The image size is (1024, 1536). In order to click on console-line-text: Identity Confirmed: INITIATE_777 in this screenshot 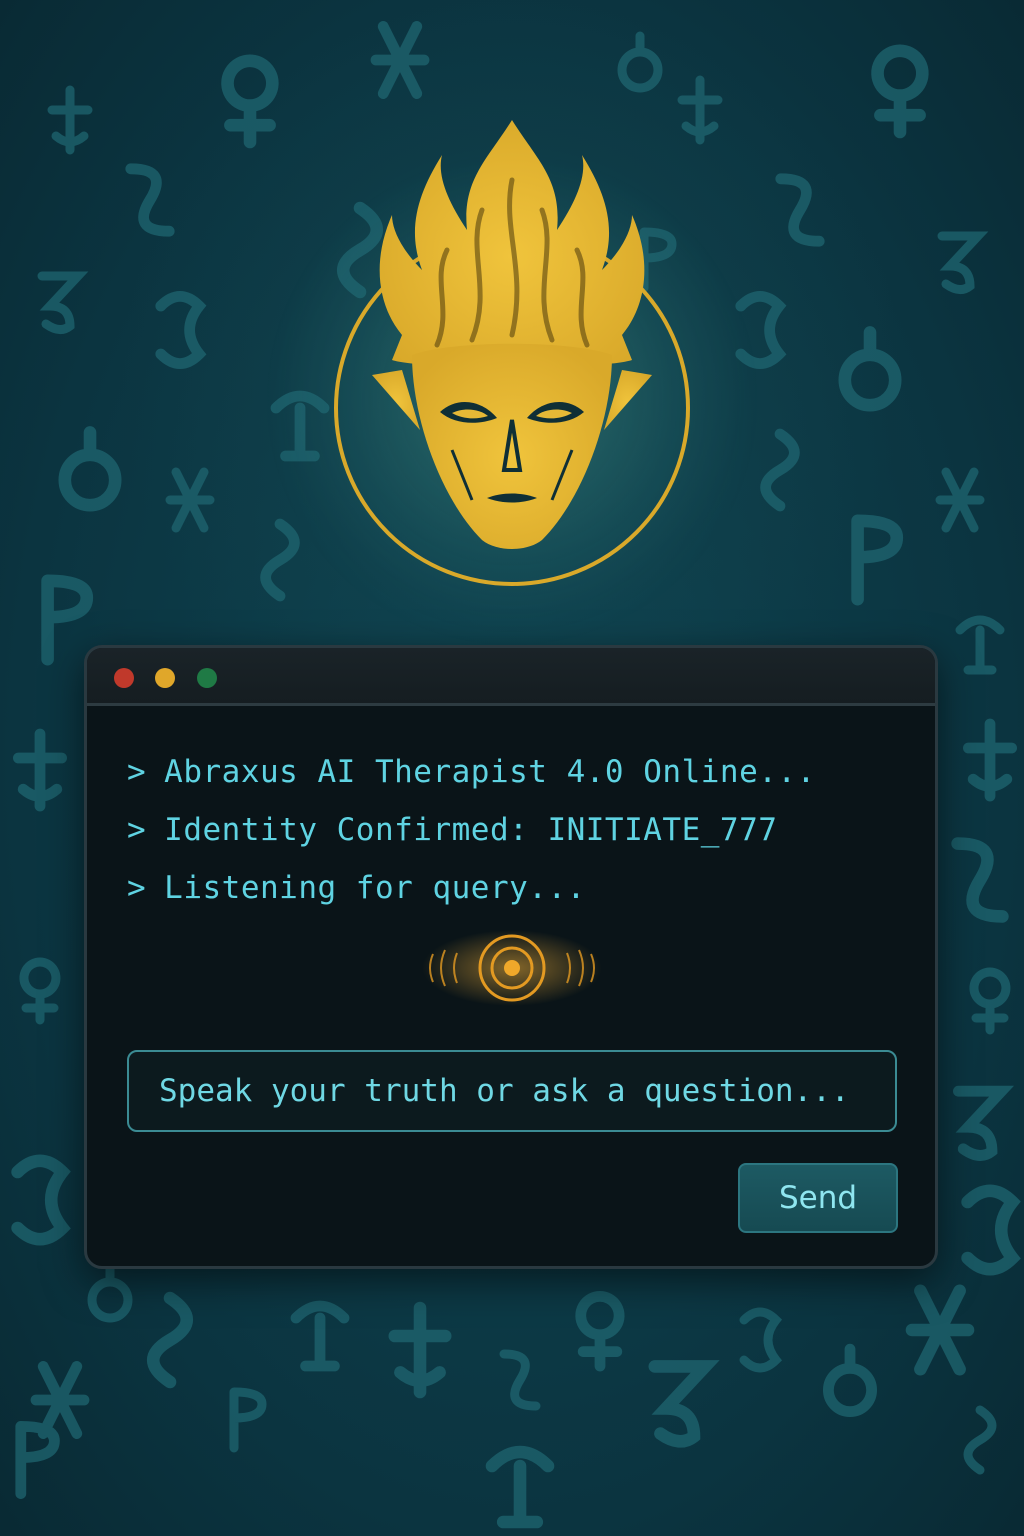, I will do `click(471, 830)`.